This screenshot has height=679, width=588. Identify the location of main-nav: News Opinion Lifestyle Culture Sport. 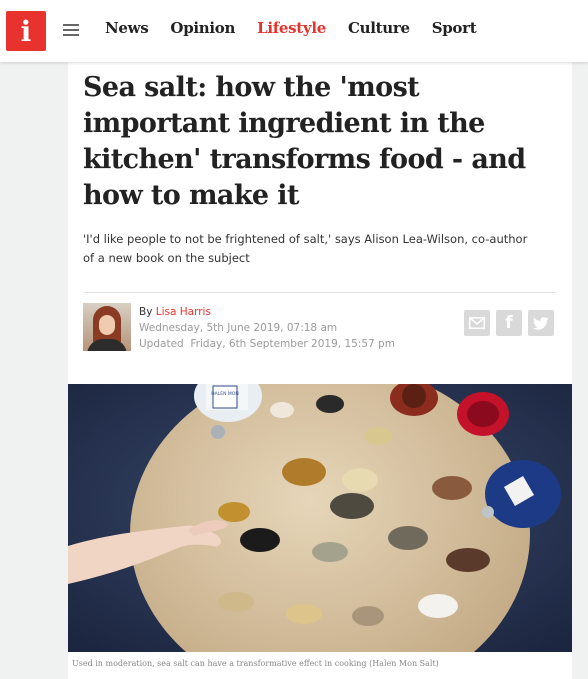
(291, 28).